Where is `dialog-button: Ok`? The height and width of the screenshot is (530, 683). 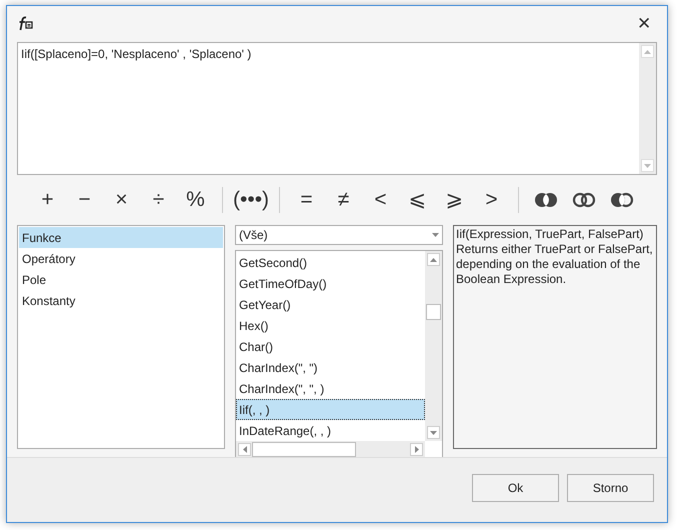 dialog-button: Ok is located at coordinates (515, 488).